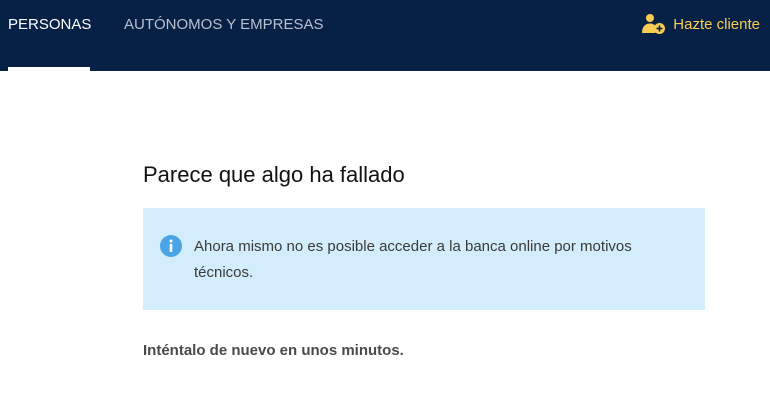 This screenshot has width=770, height=420. I want to click on hazte-cliente-label: Hazte cliente, so click(716, 24).